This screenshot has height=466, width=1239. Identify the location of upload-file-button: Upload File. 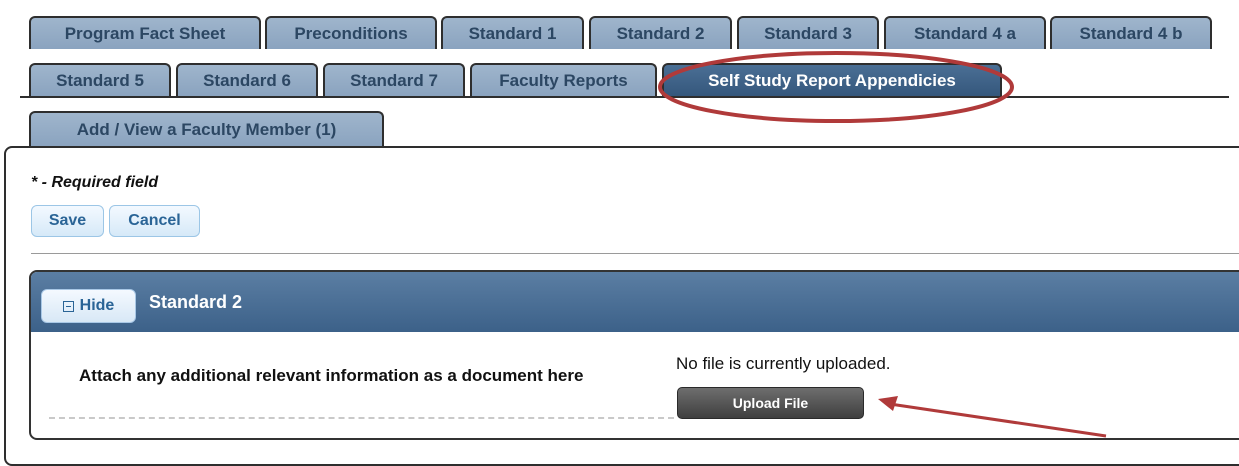
(770, 403).